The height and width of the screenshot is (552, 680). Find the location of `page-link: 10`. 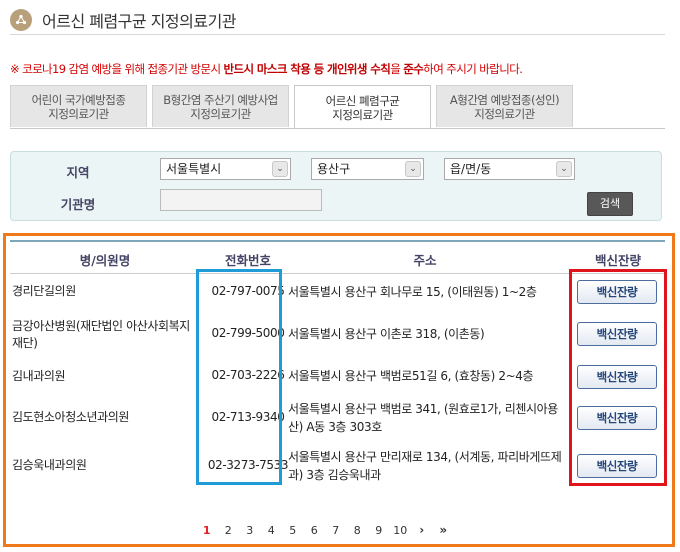

page-link: 10 is located at coordinates (401, 530).